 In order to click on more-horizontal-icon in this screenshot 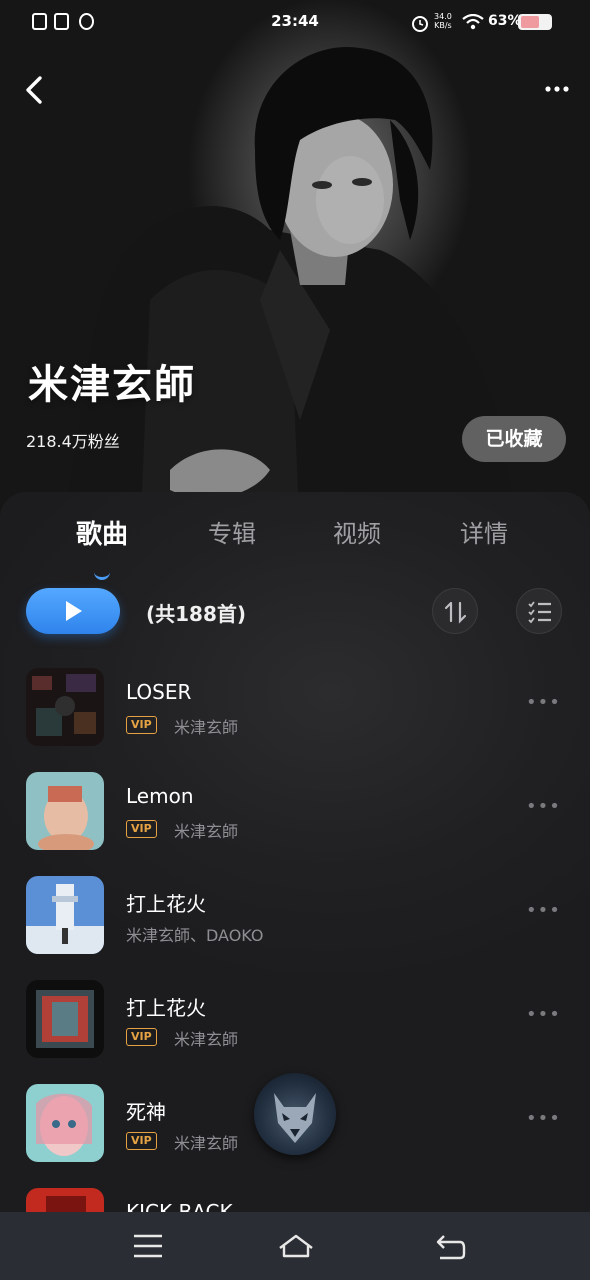, I will do `click(557, 89)`.